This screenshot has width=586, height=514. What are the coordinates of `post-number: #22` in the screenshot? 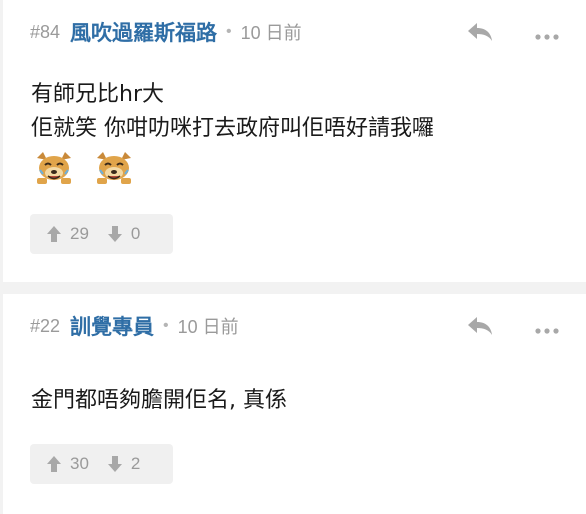 It's located at (45, 325).